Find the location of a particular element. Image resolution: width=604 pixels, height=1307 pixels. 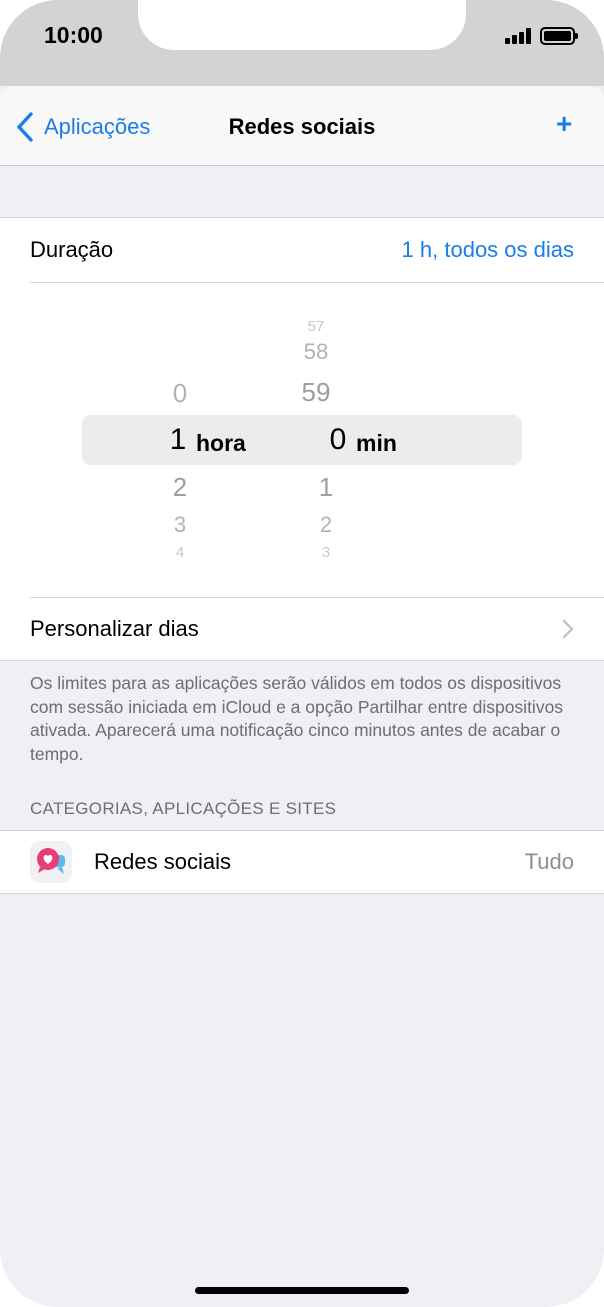

minute-option: 1 is located at coordinates (326, 487).